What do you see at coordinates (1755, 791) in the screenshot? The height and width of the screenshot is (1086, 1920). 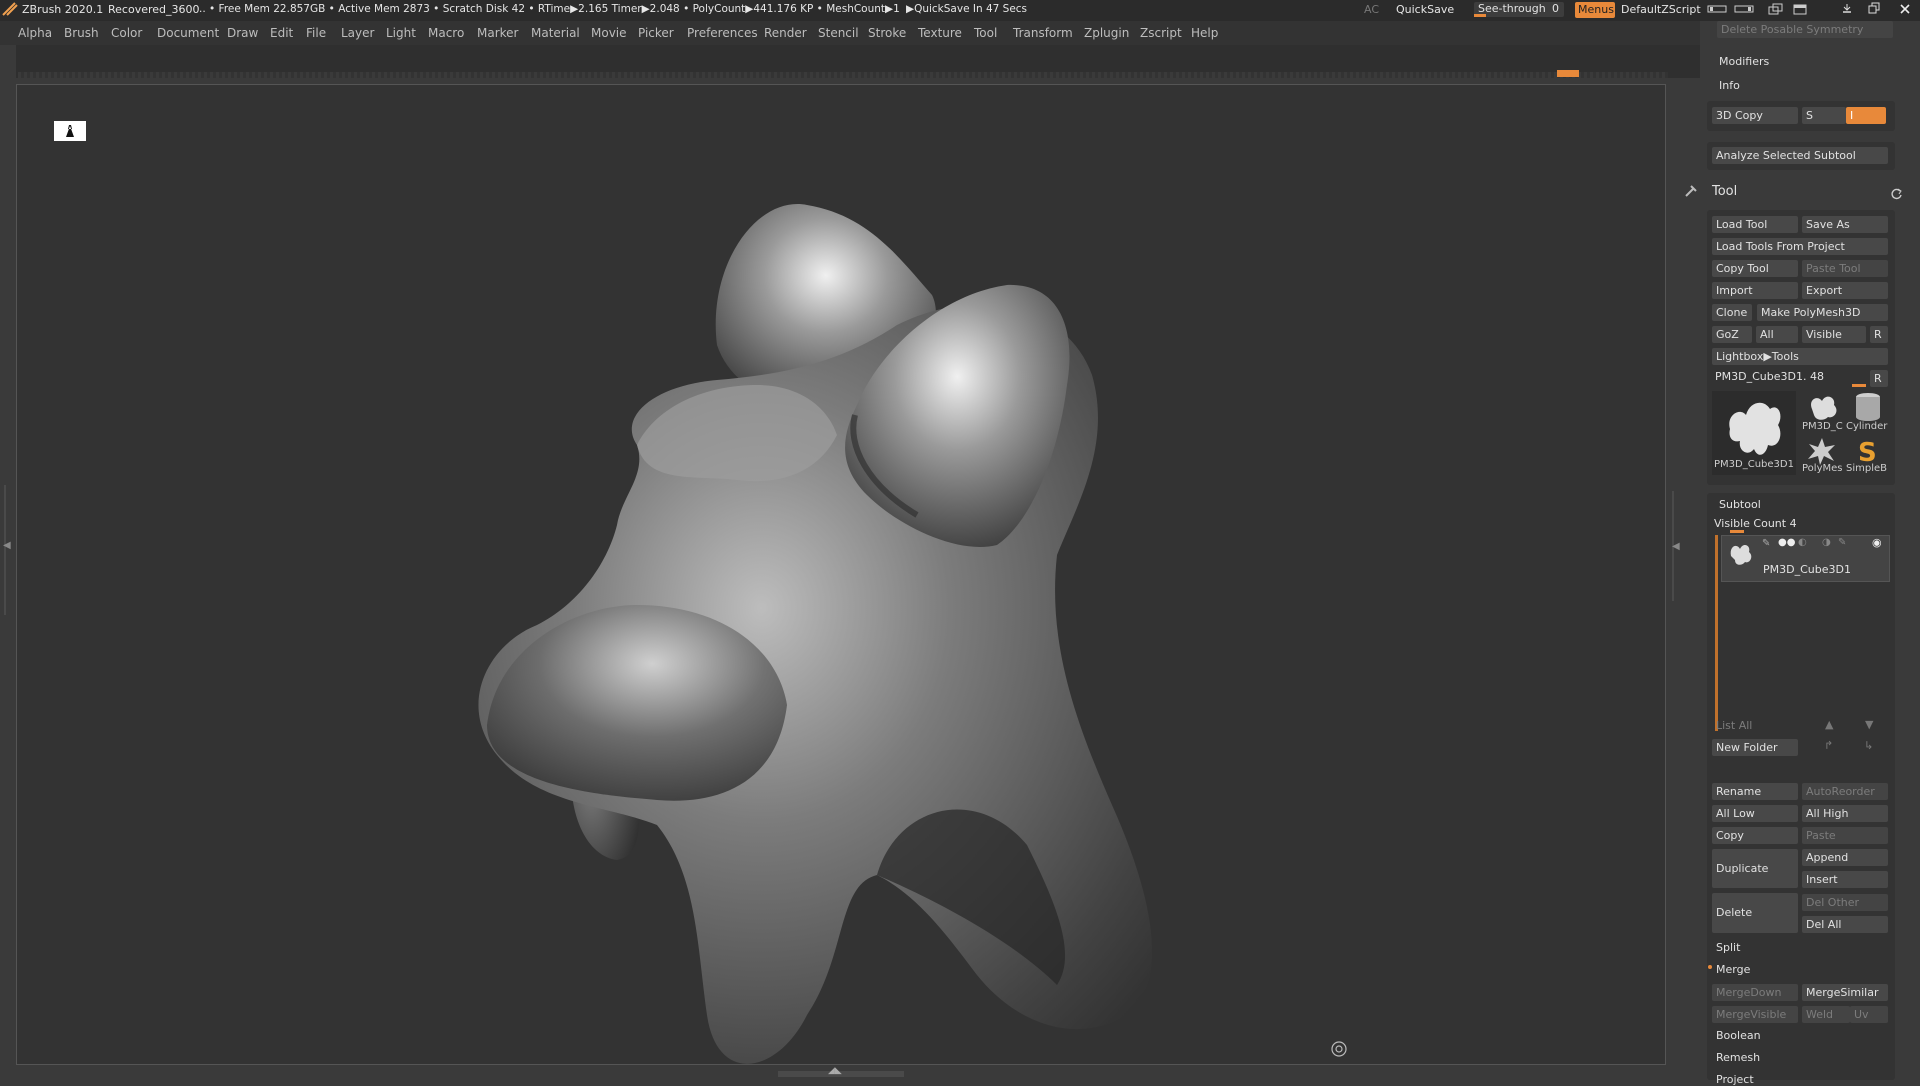 I see `rename-button: Rename` at bounding box center [1755, 791].